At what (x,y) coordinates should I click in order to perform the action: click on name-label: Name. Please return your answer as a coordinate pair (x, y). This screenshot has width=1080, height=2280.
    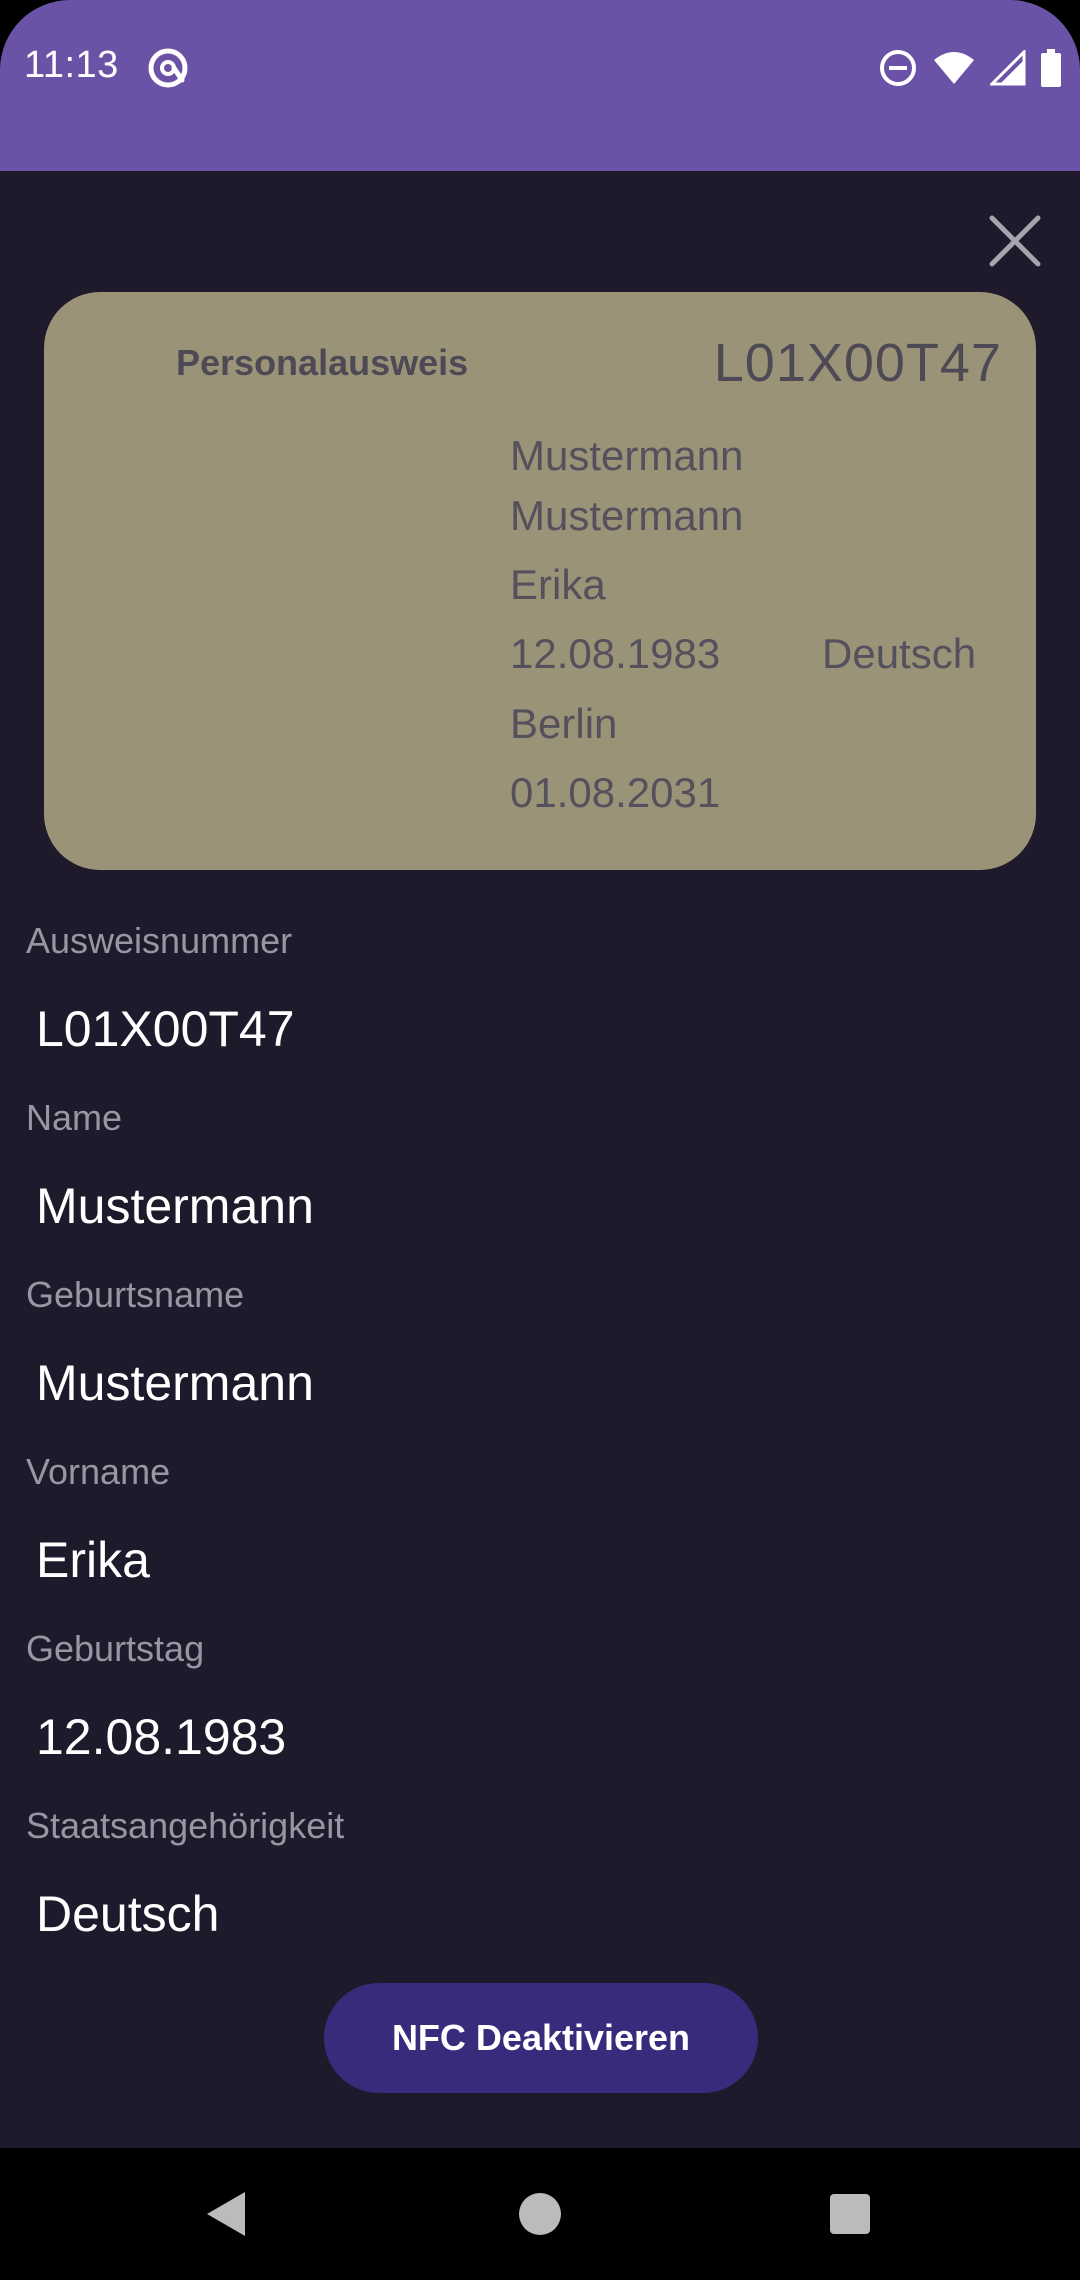
    Looking at the image, I should click on (74, 1117).